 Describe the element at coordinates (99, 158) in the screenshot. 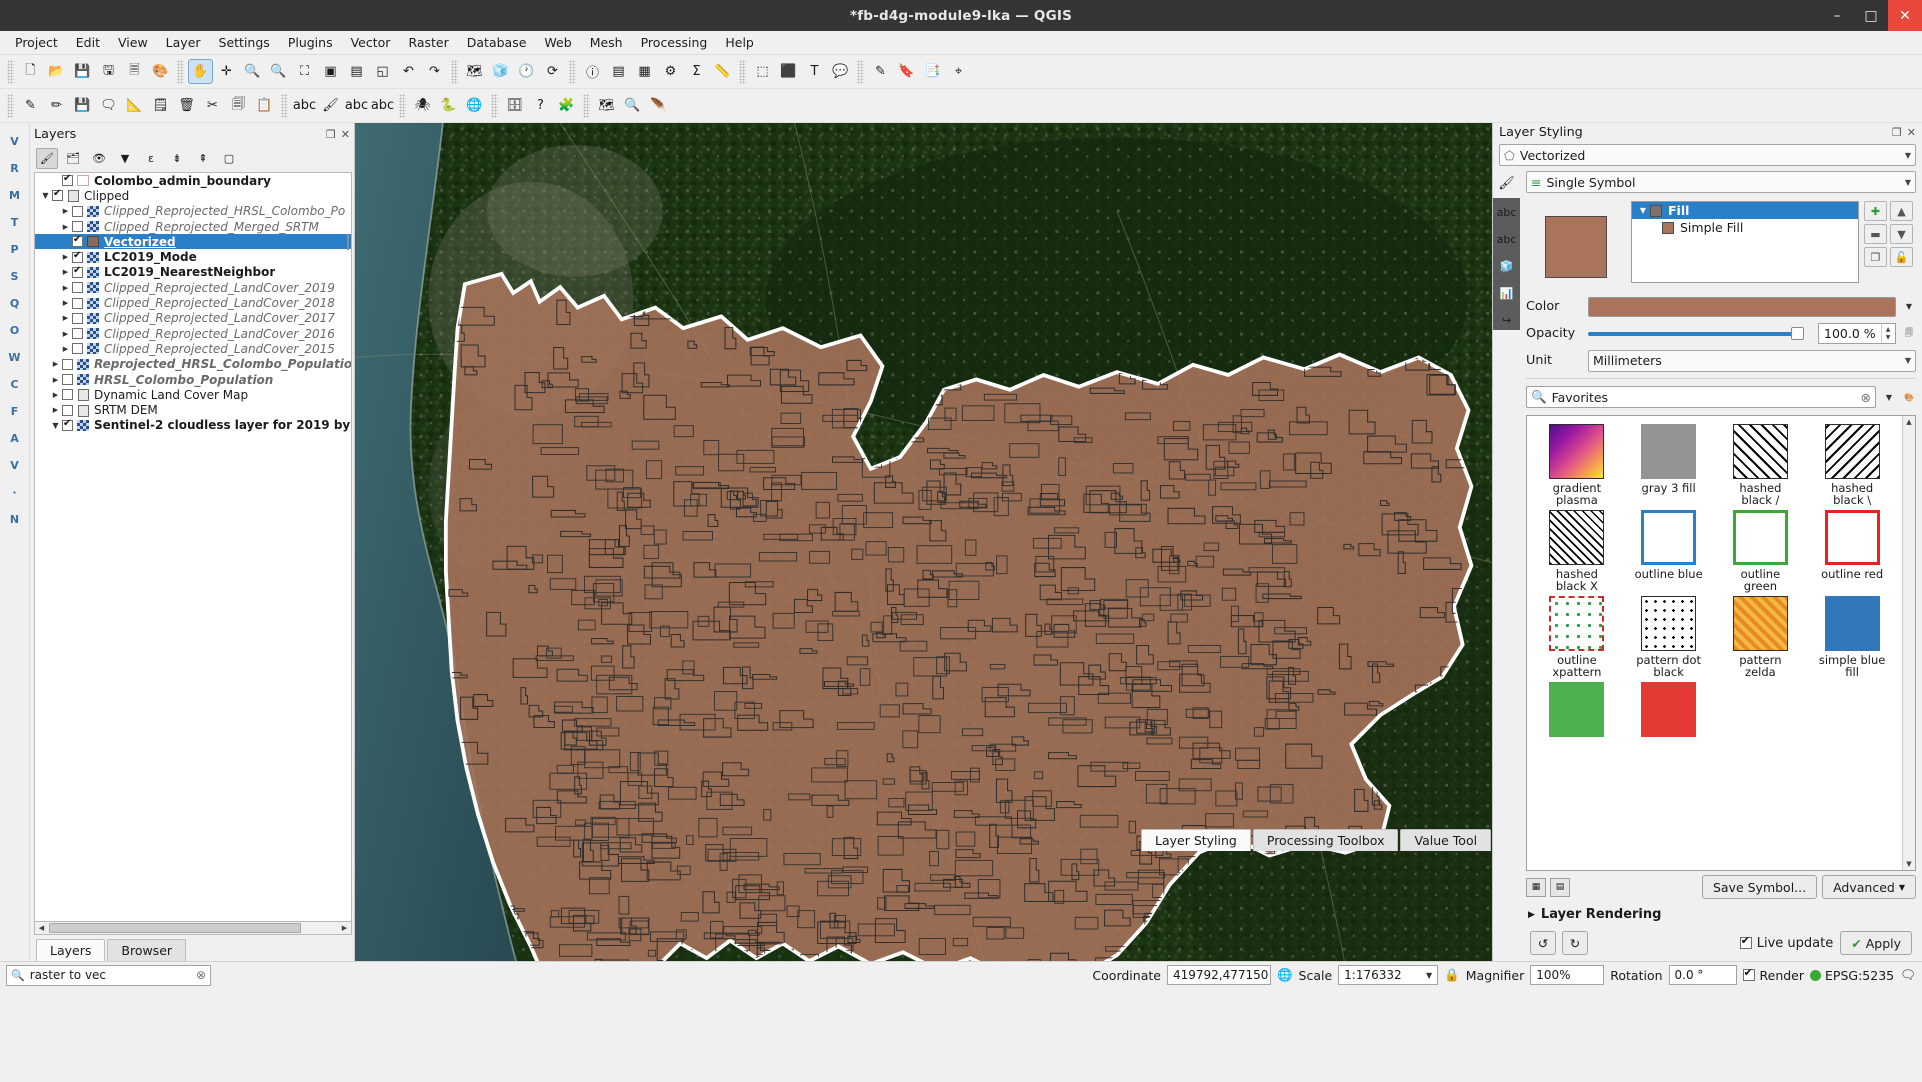

I see `manage-map-themes-button: 👁` at that location.